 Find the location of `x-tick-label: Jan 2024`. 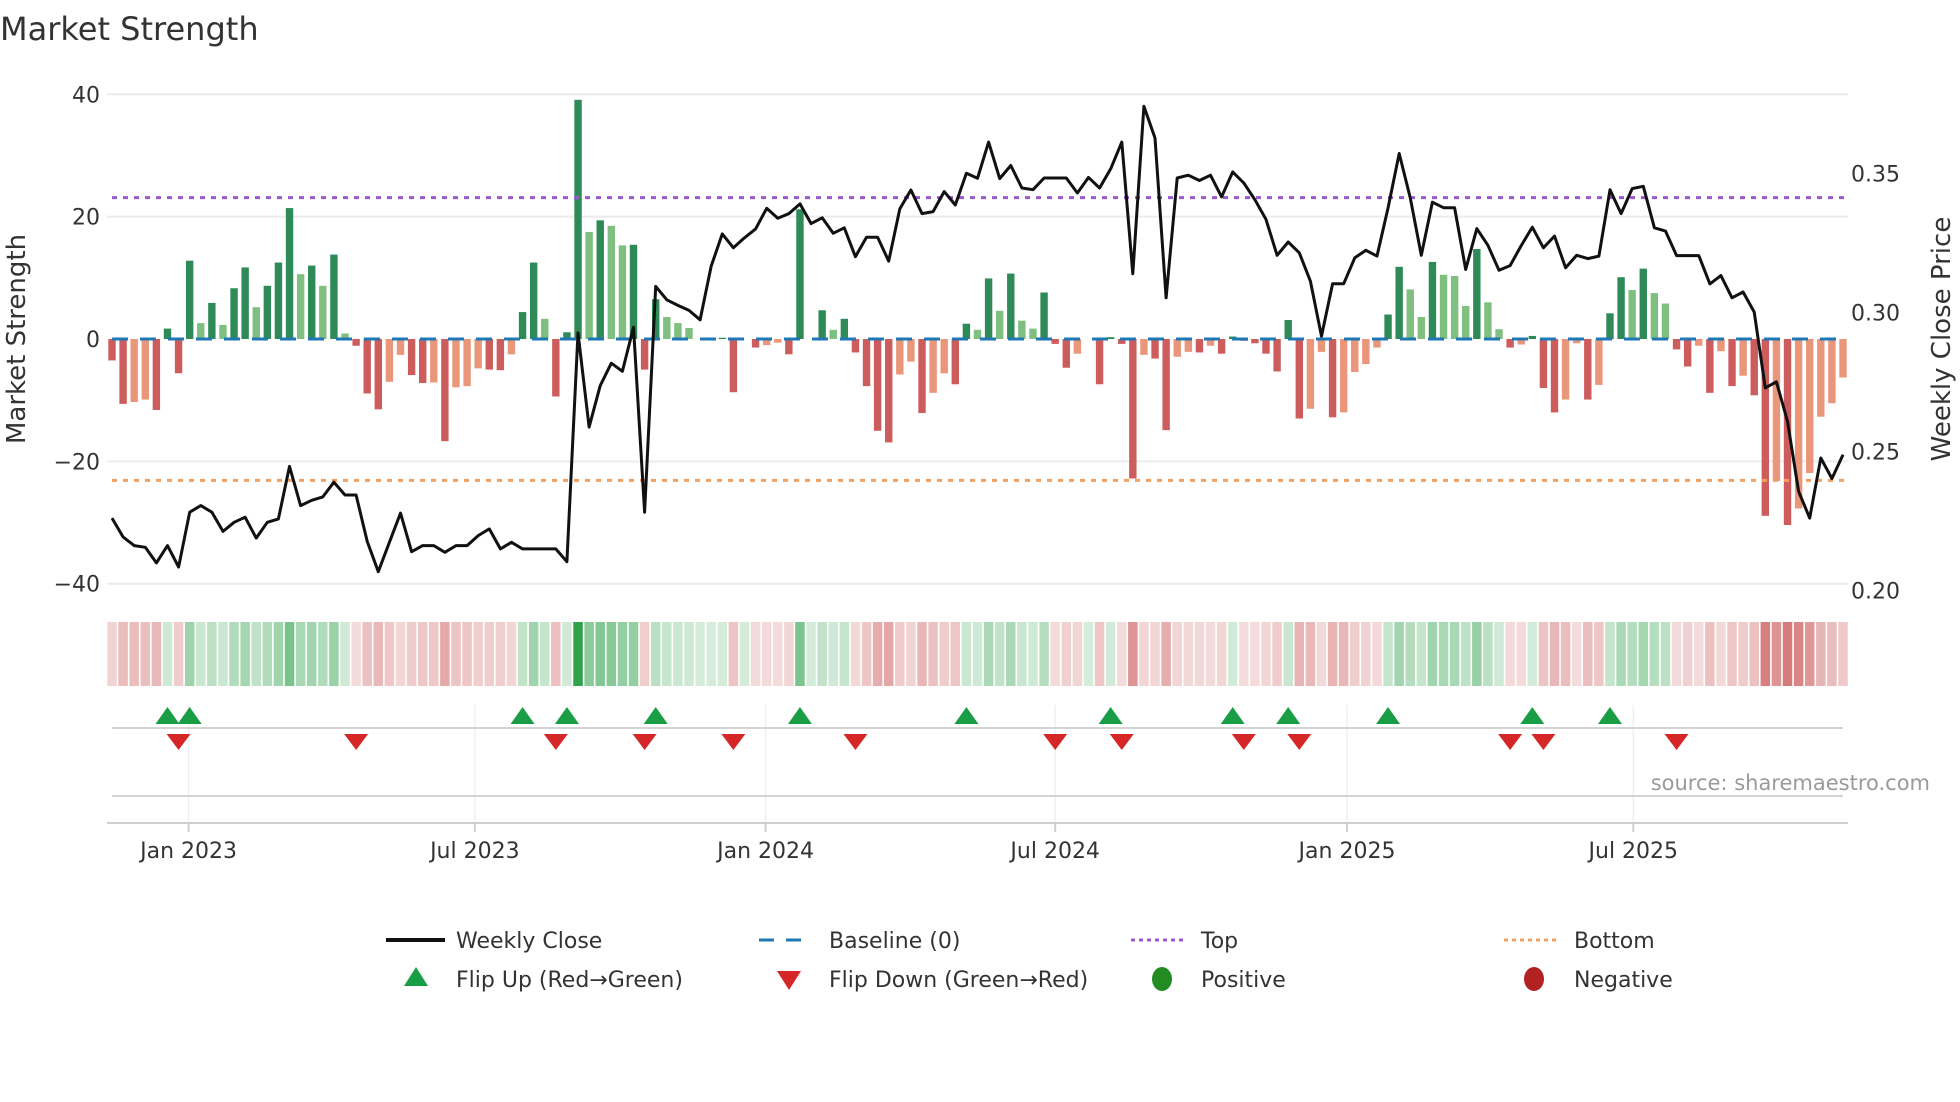

x-tick-label: Jan 2024 is located at coordinates (764, 851).